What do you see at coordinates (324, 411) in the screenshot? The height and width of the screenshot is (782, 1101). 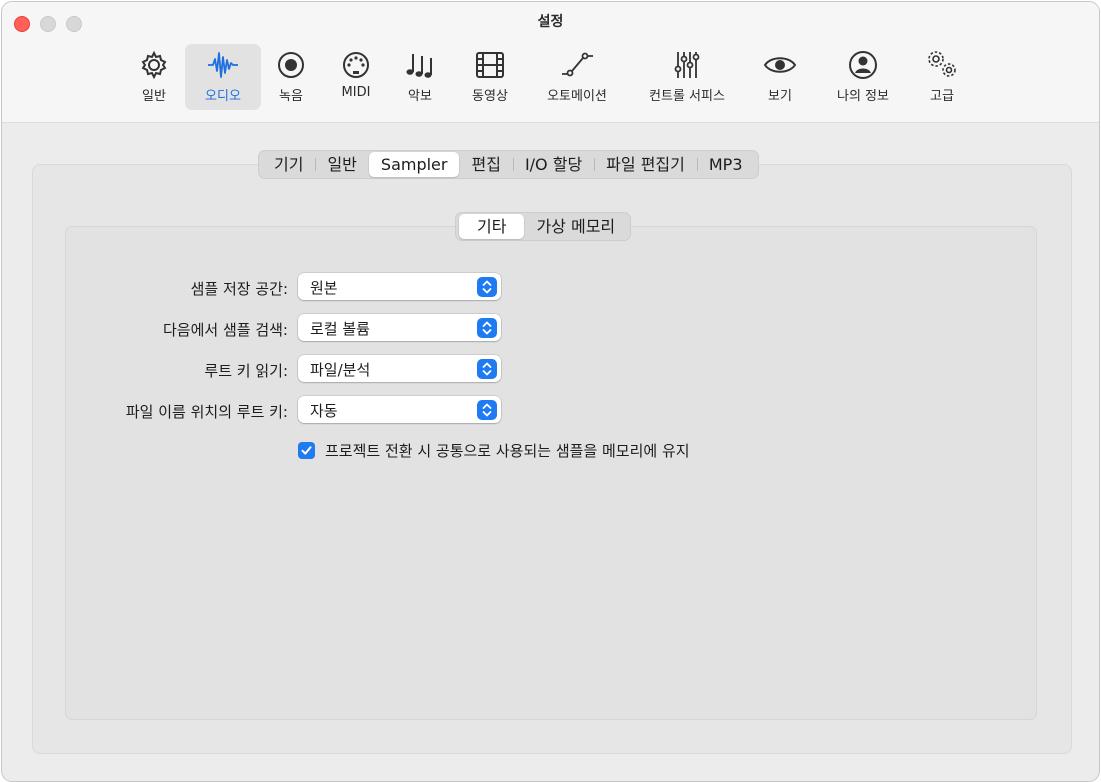 I see `popup-value: 자동` at bounding box center [324, 411].